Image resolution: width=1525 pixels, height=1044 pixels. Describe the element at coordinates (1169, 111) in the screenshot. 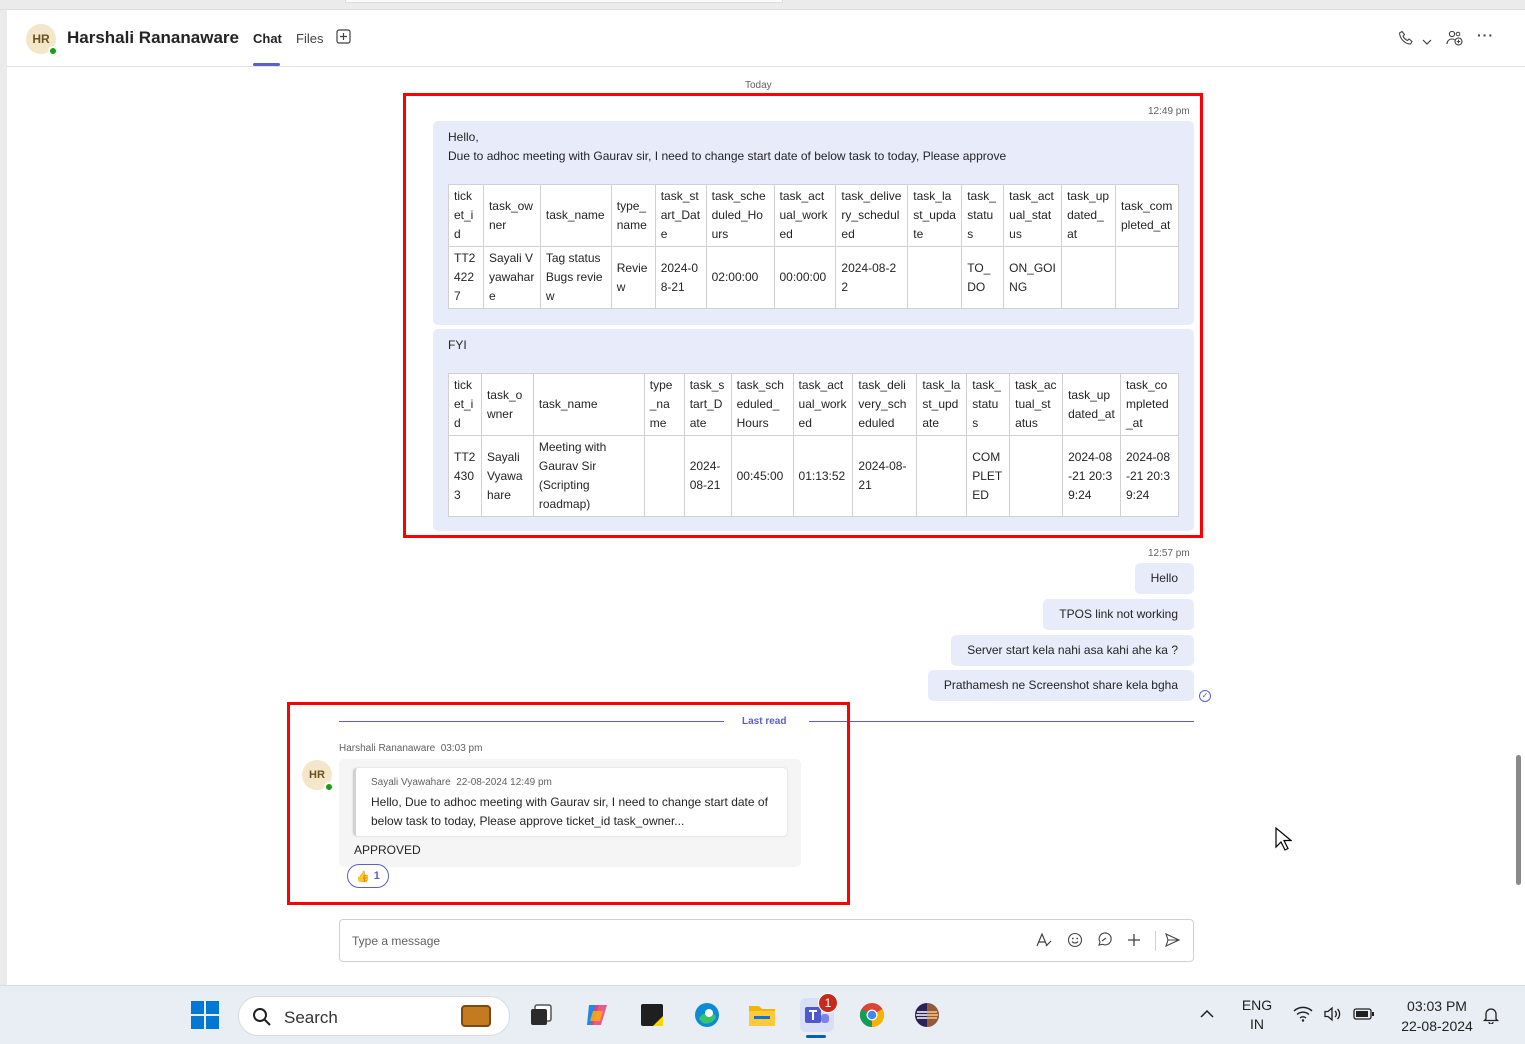

I see `message-timestamp: 12:49 pm` at that location.